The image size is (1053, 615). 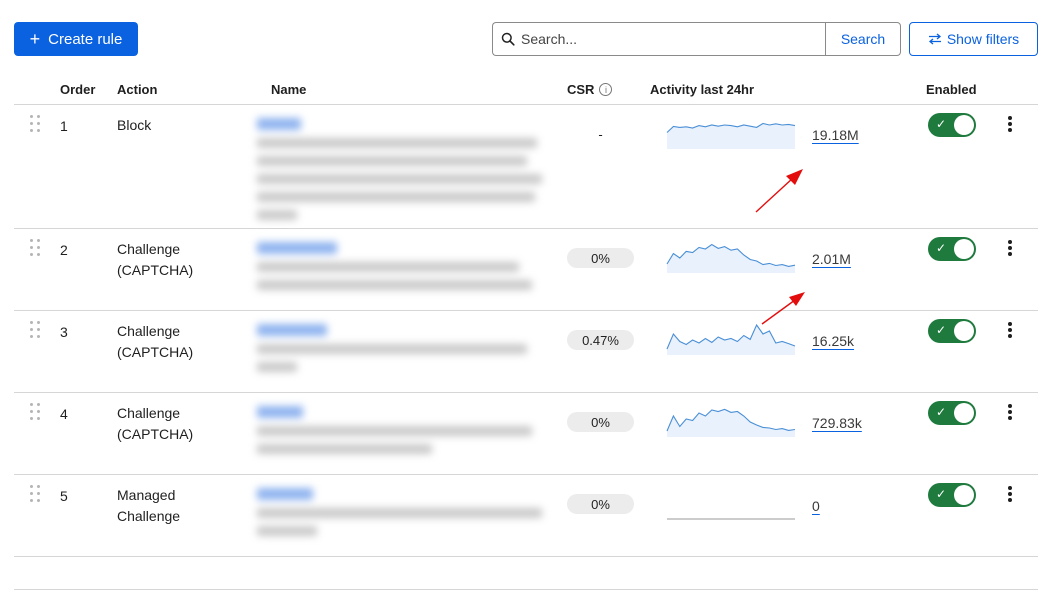 I want to click on csr-badge: -, so click(x=600, y=134).